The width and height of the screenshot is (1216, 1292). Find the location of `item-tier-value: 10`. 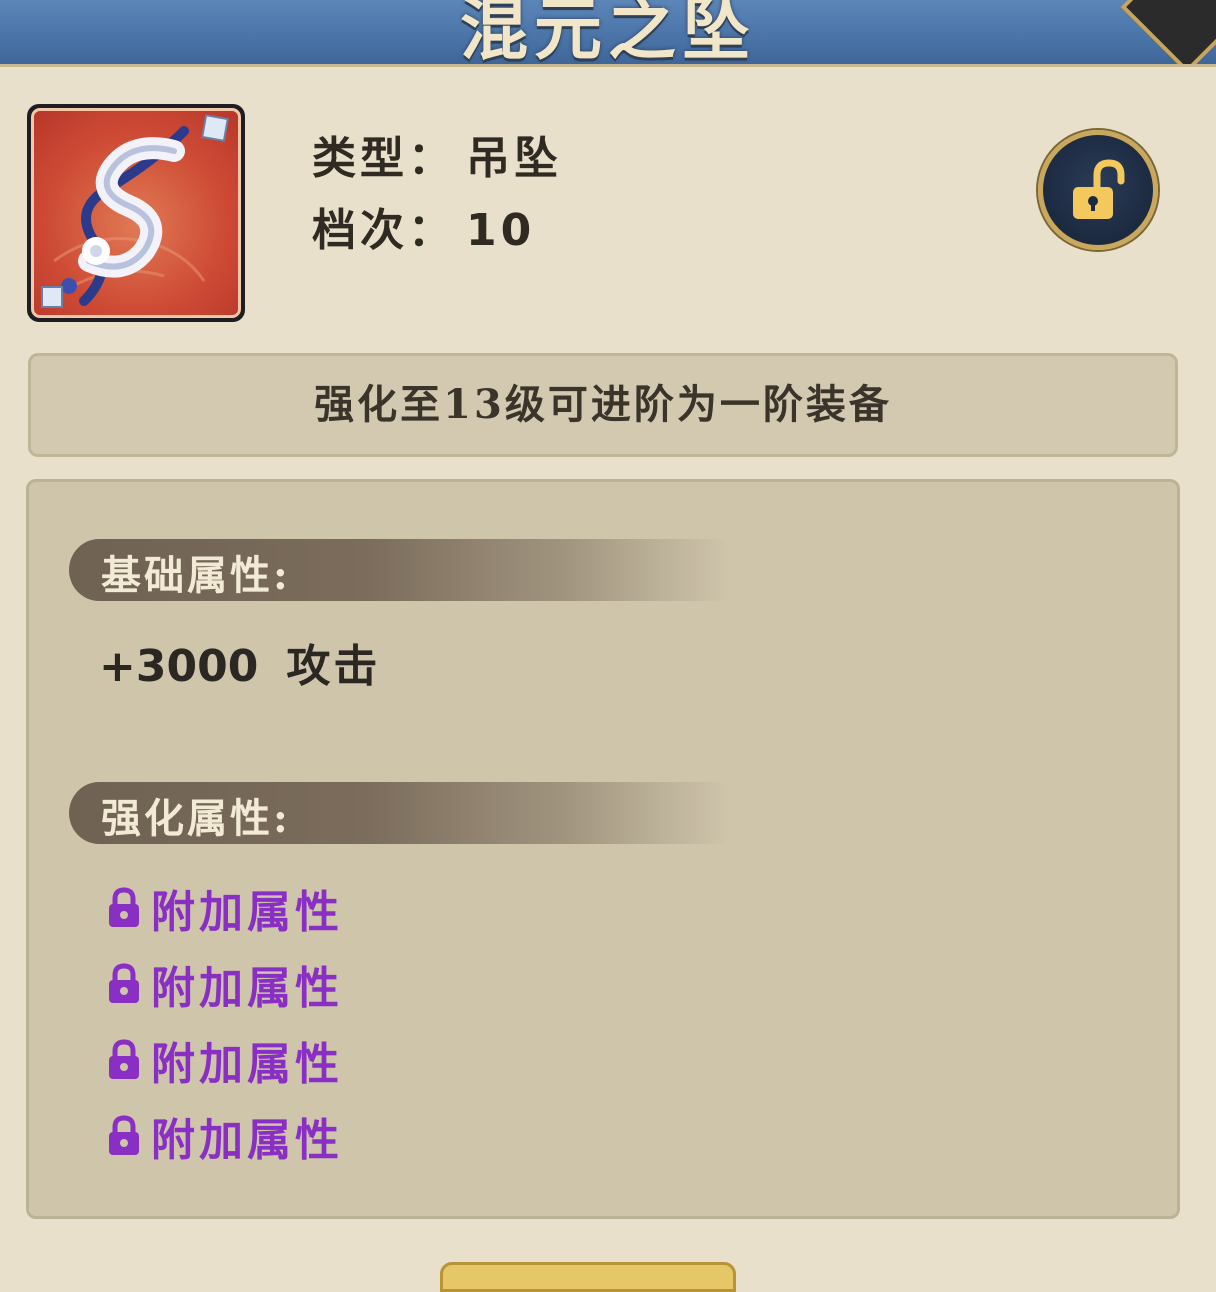

item-tier-value: 10 is located at coordinates (501, 230).